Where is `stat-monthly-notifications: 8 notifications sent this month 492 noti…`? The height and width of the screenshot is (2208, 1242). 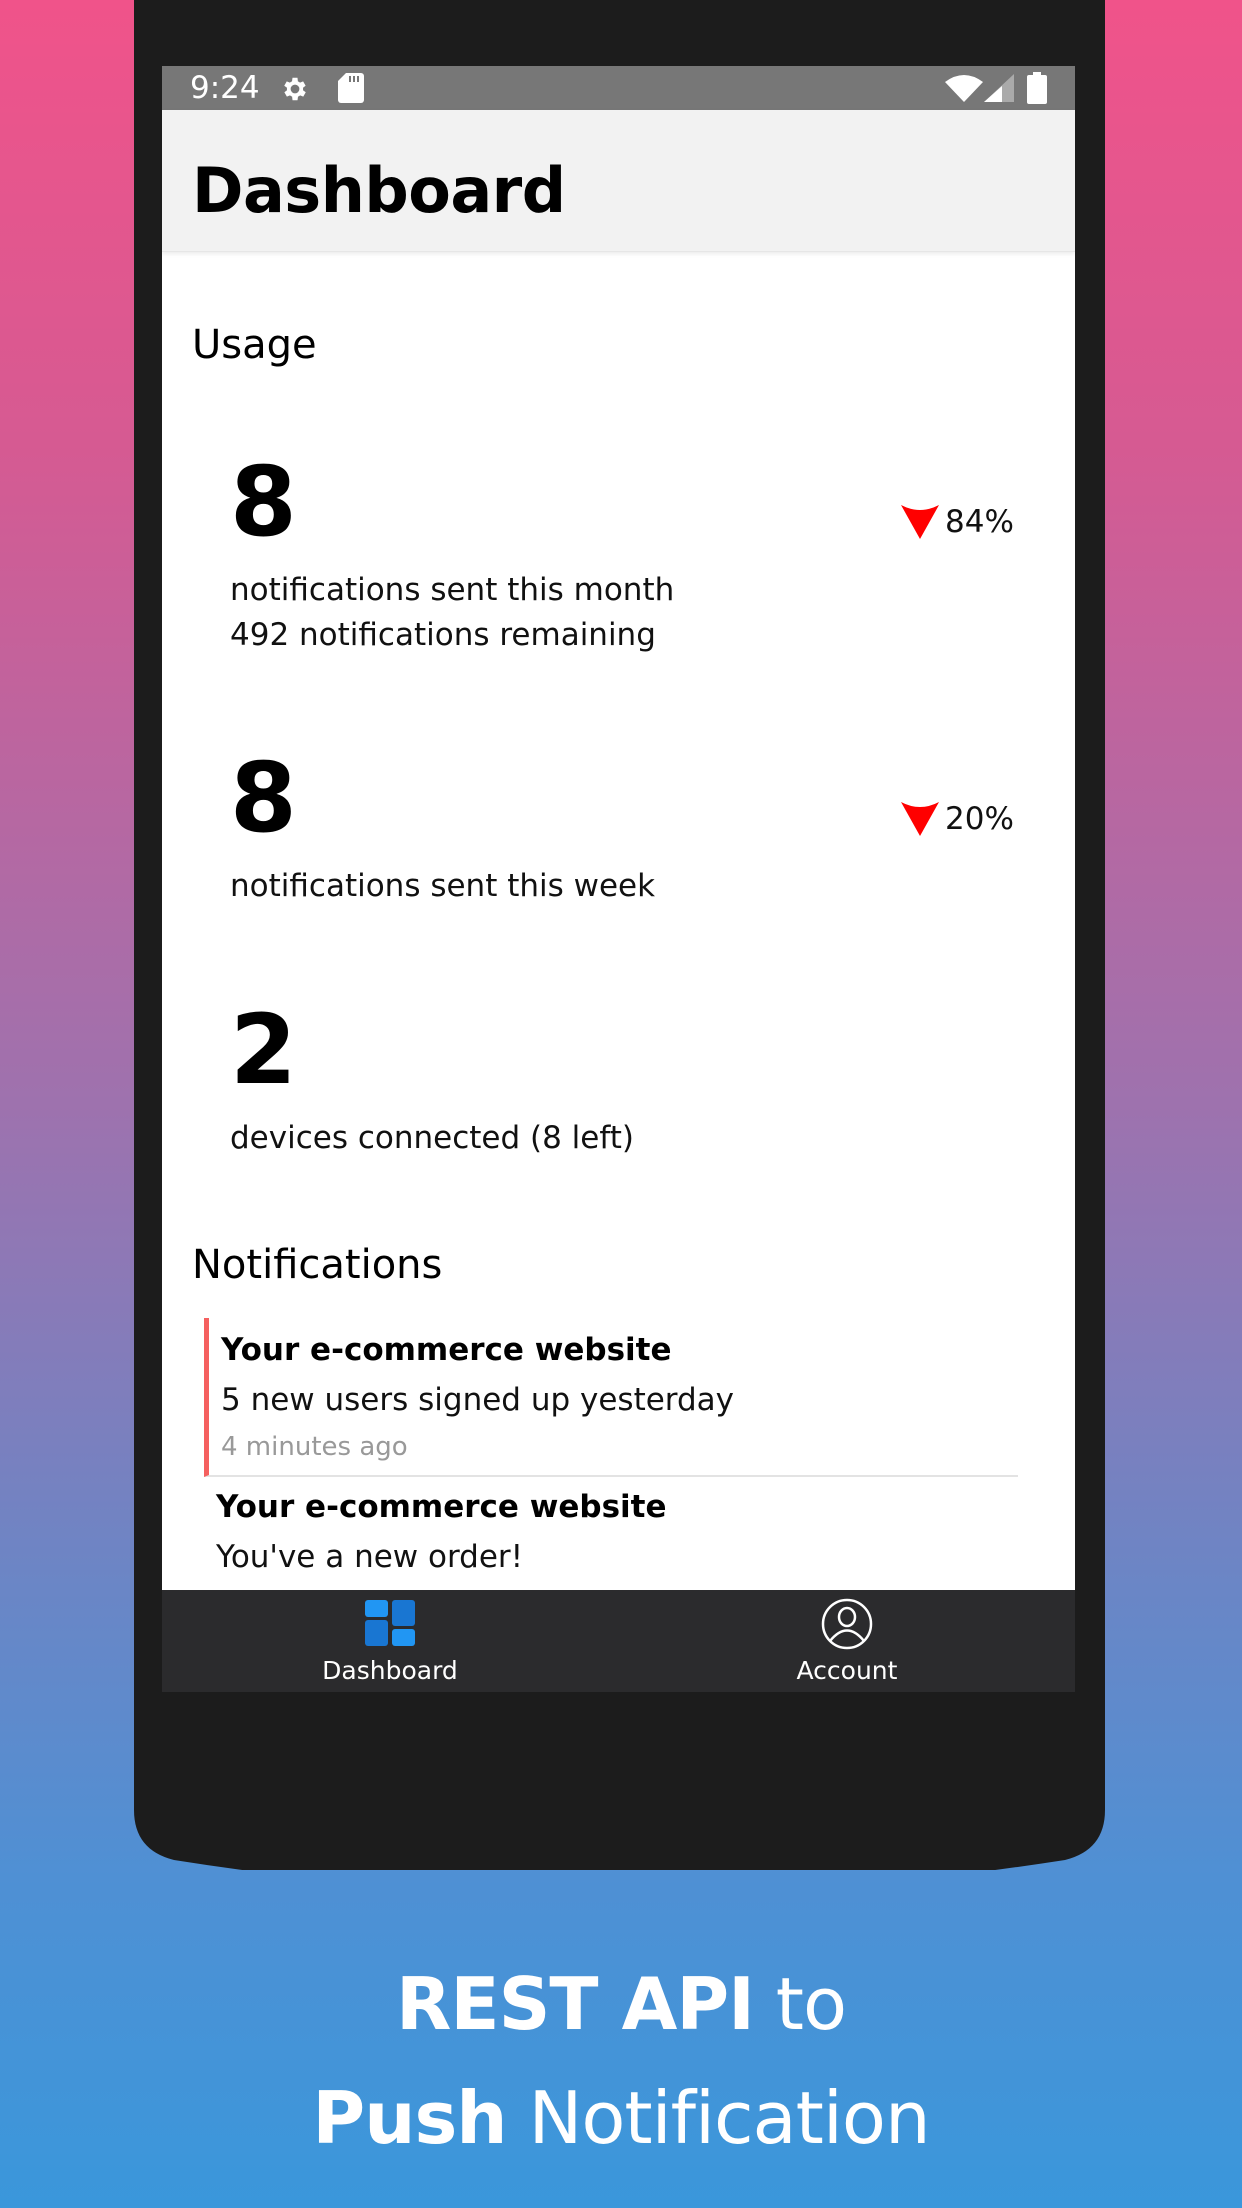 stat-monthly-notifications: 8 notifications sent this month 492 noti… is located at coordinates (630, 556).